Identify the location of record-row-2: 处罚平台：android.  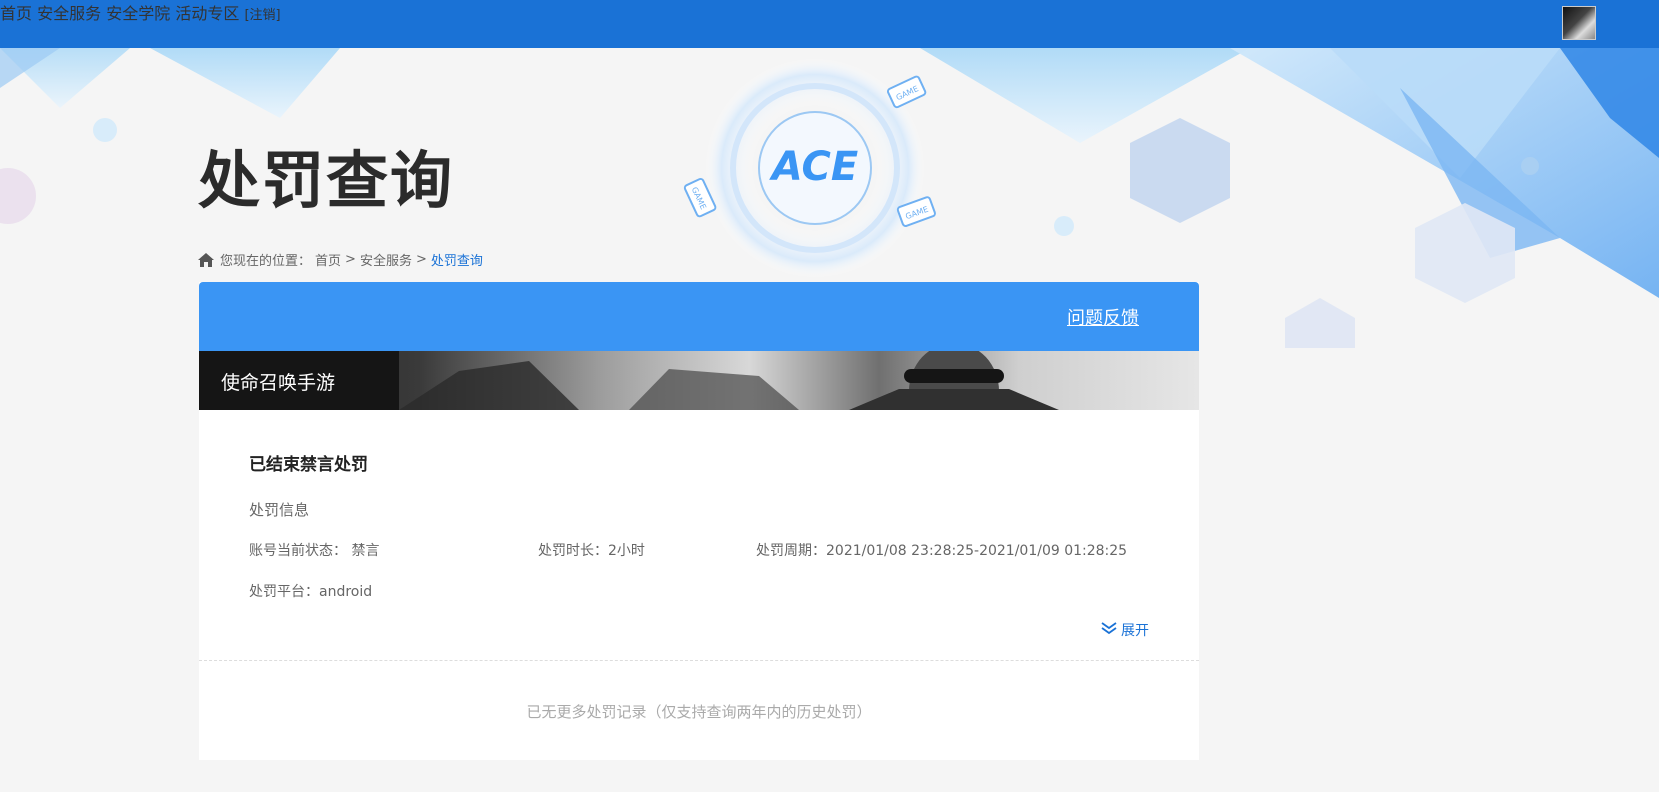
(699, 591).